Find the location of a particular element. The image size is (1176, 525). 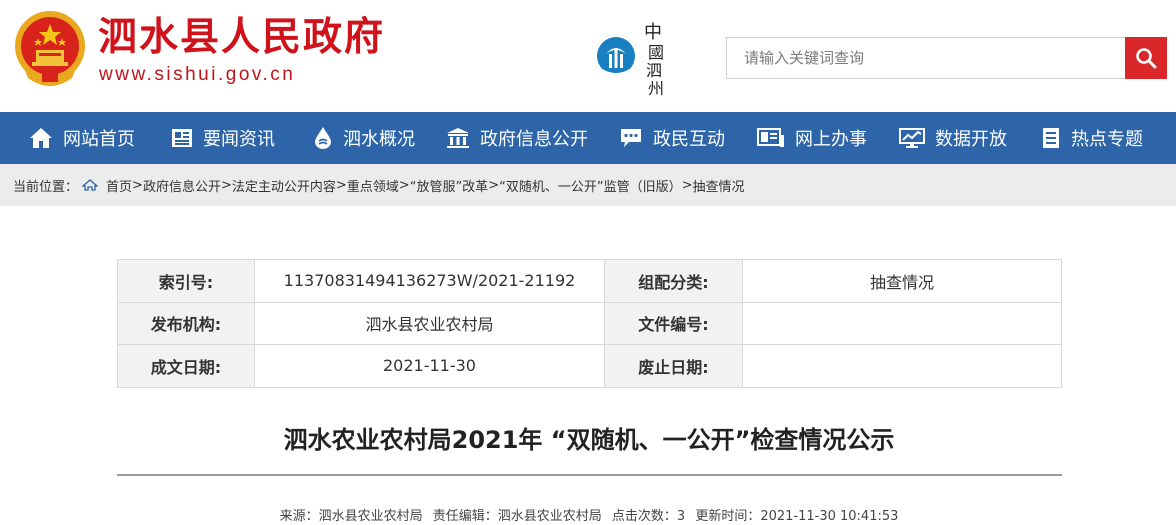

nav-item-news: 要闻资讯 is located at coordinates (223, 138).